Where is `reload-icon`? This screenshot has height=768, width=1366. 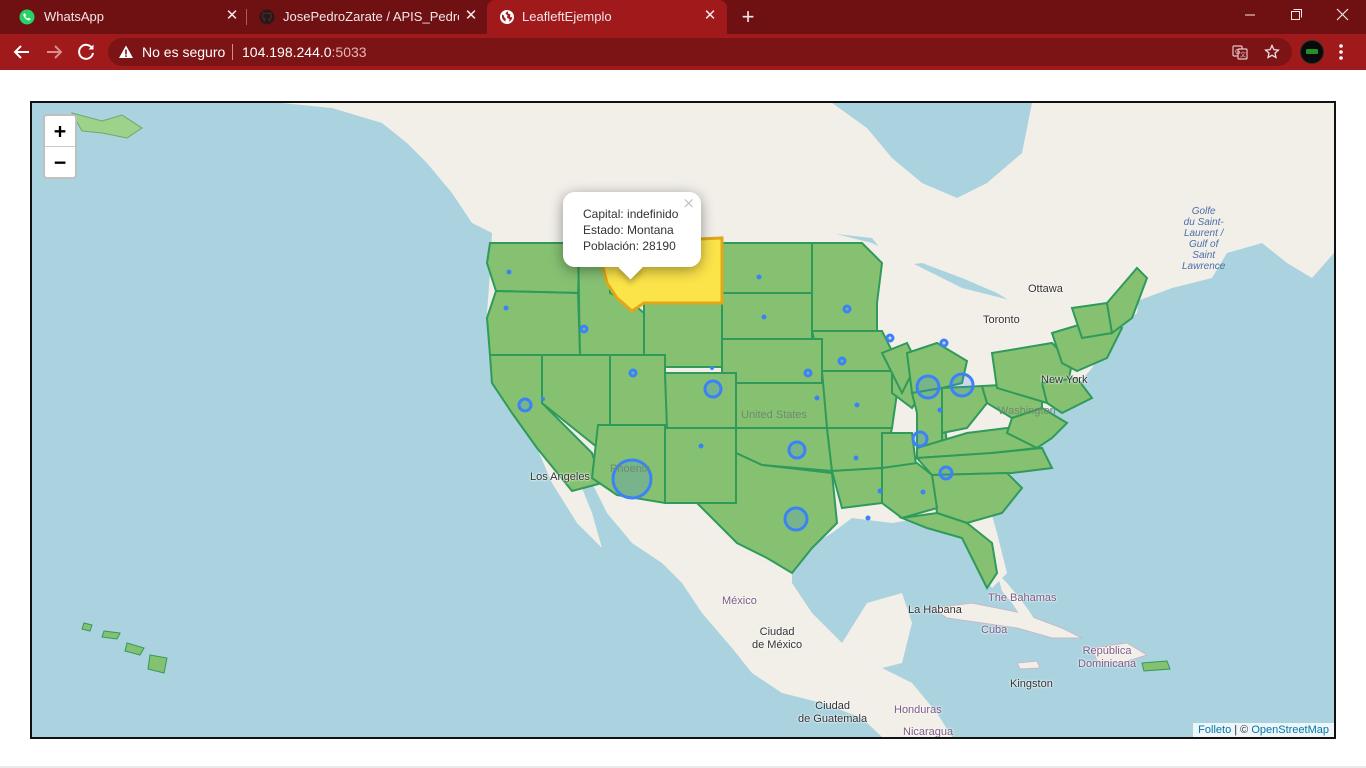 reload-icon is located at coordinates (86, 52).